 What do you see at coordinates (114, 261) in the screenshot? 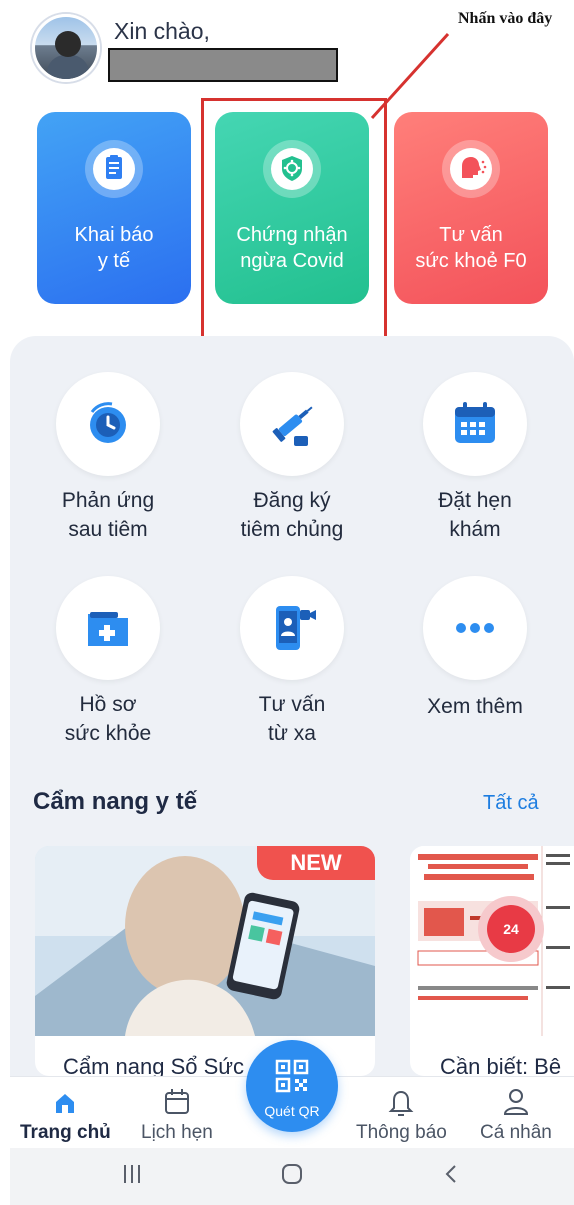
I see `card-label-line2: y tế` at bounding box center [114, 261].